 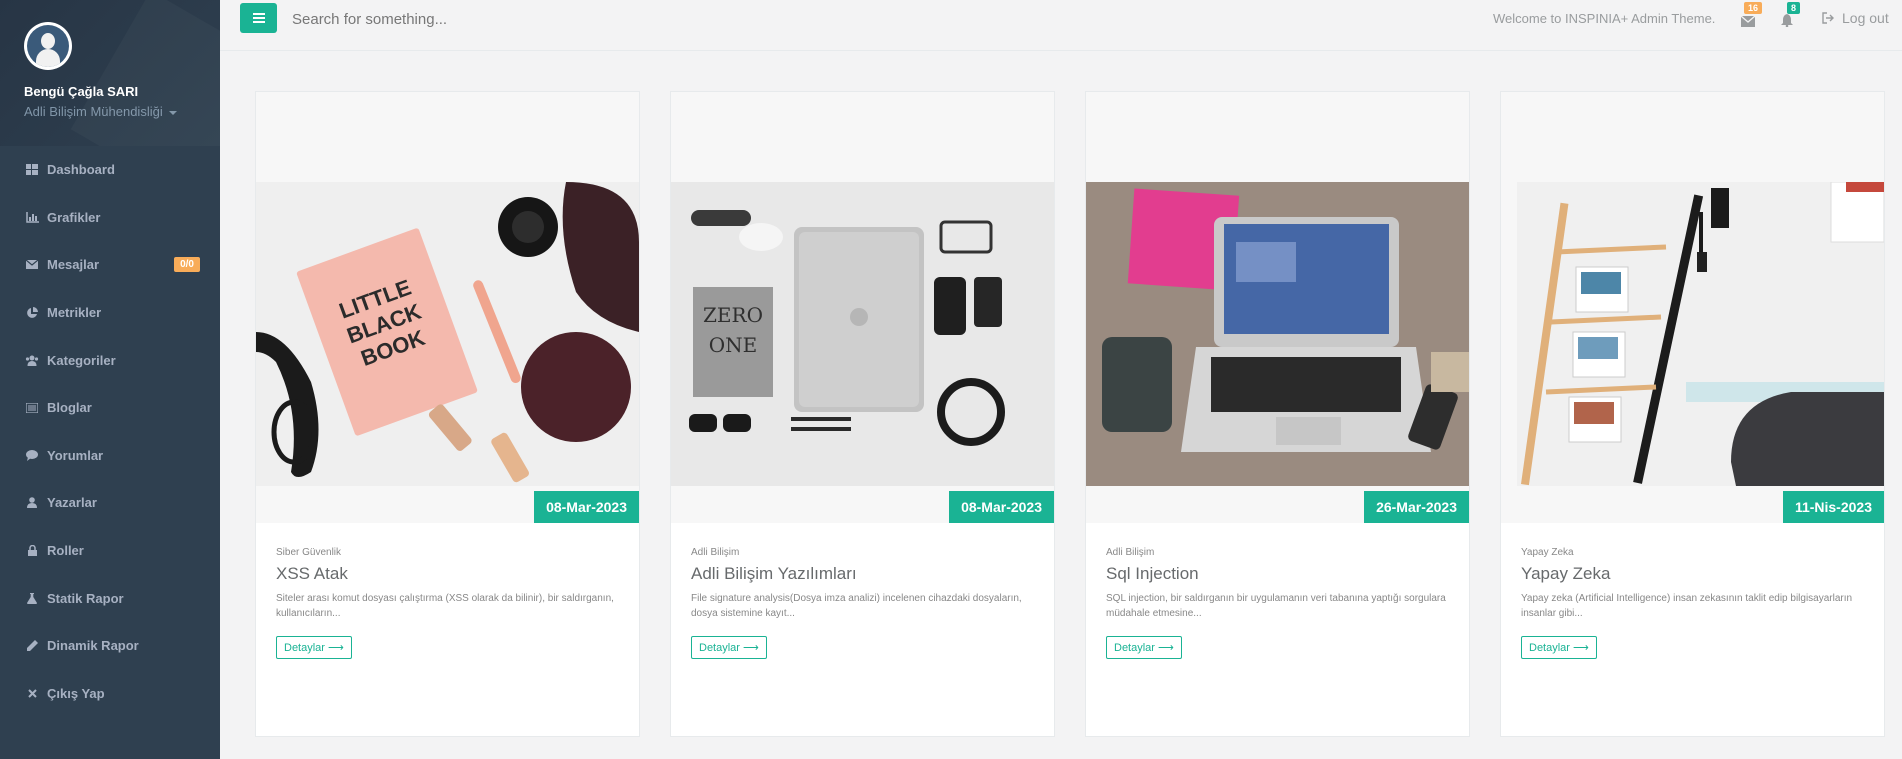 I want to click on zero-to-one-laptop-flatlay-image: ZERO ONE, so click(x=862, y=334).